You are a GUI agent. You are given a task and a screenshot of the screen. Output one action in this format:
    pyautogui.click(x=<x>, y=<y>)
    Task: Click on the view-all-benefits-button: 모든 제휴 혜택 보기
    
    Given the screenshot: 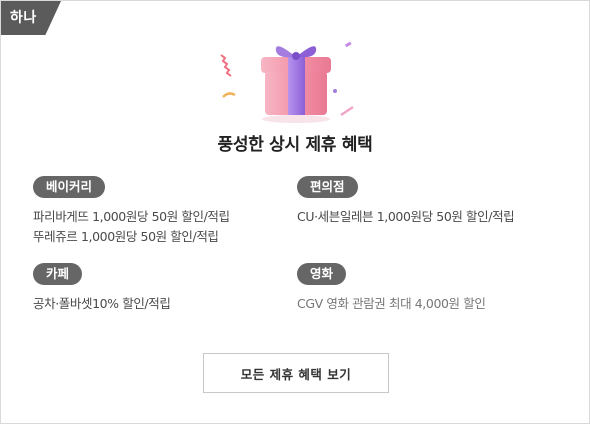 What is the action you would take?
    pyautogui.click(x=296, y=373)
    